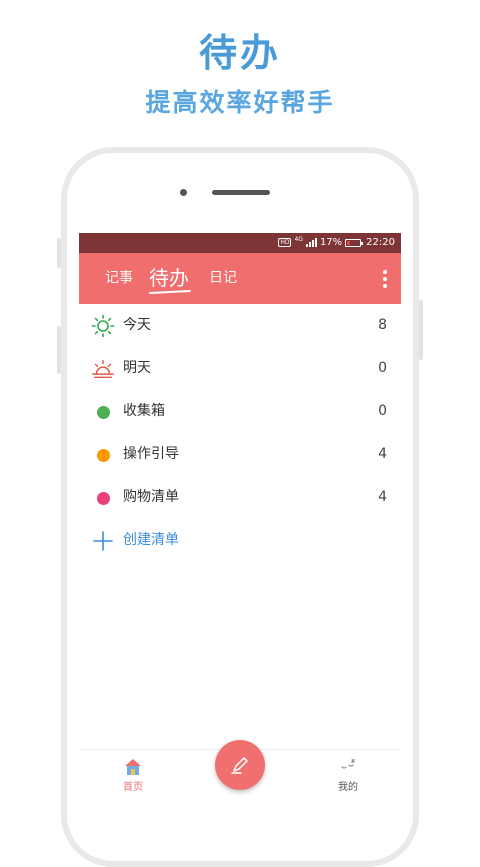 This screenshot has height=867, width=480. I want to click on list-item-guide: 操作引导 4, so click(240, 454).